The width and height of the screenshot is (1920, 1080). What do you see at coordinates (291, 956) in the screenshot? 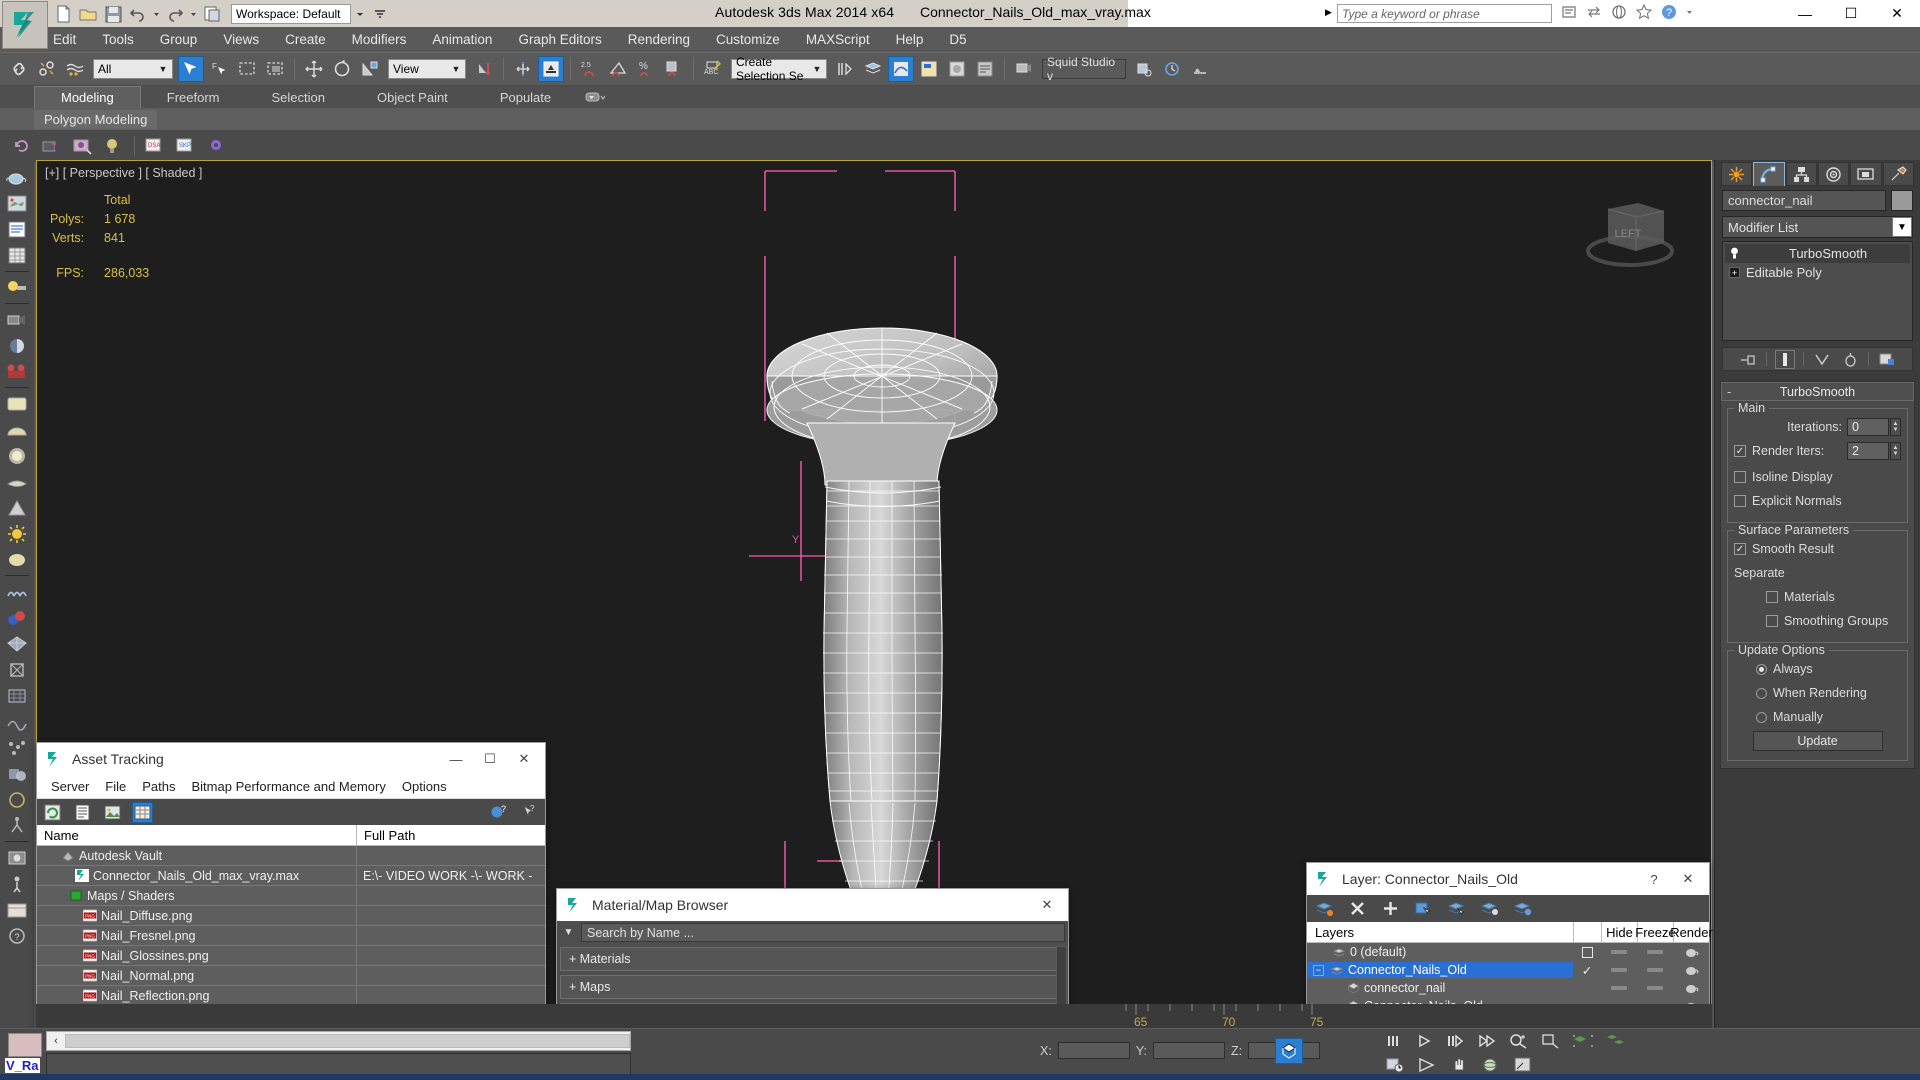
I see `table-row: PNG Nail_Glossines.png` at bounding box center [291, 956].